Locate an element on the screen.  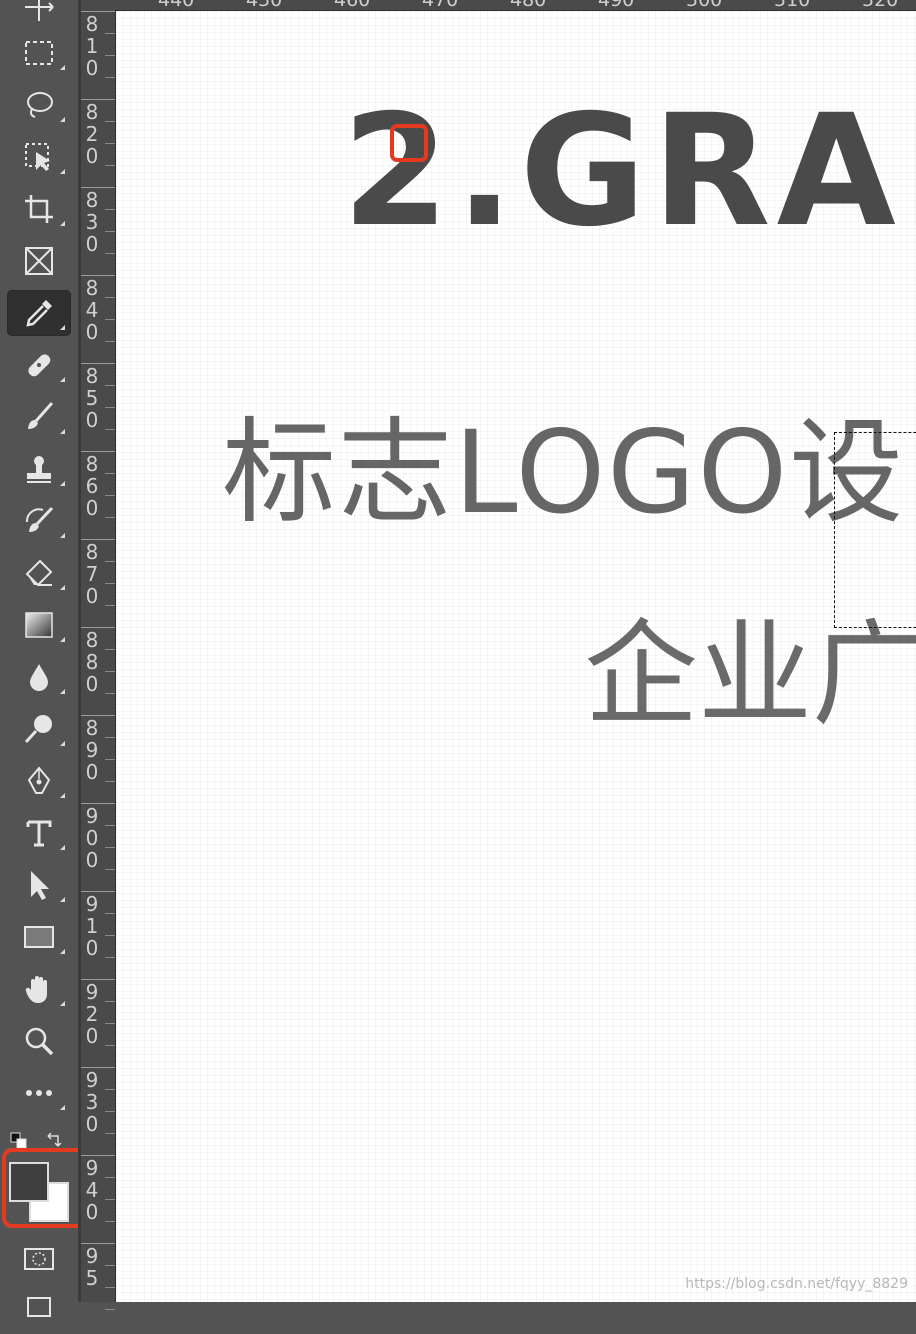
lasso-icon is located at coordinates (40, 105).